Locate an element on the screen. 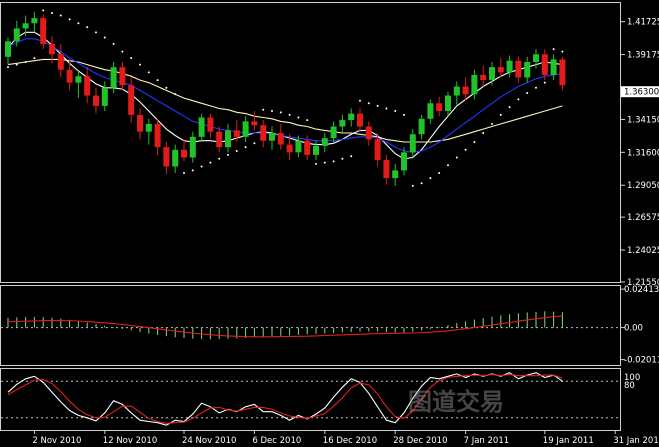 This screenshot has height=447, width=659. date-tick-label: 19 Jan 2011 is located at coordinates (568, 441).